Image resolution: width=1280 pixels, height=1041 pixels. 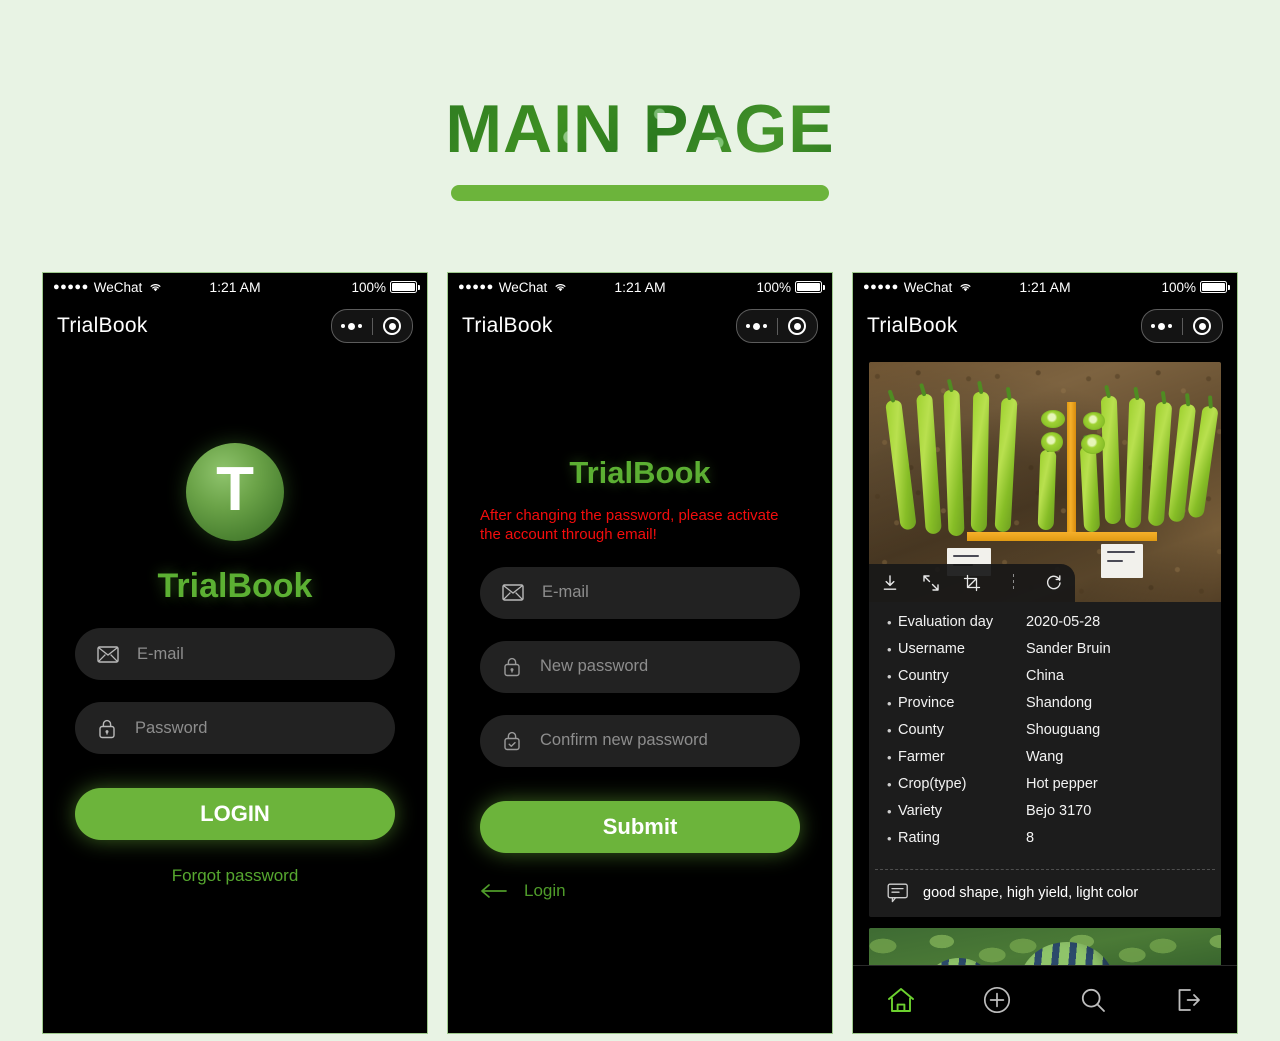 I want to click on ruler-horizontal, so click(x=1062, y=536).